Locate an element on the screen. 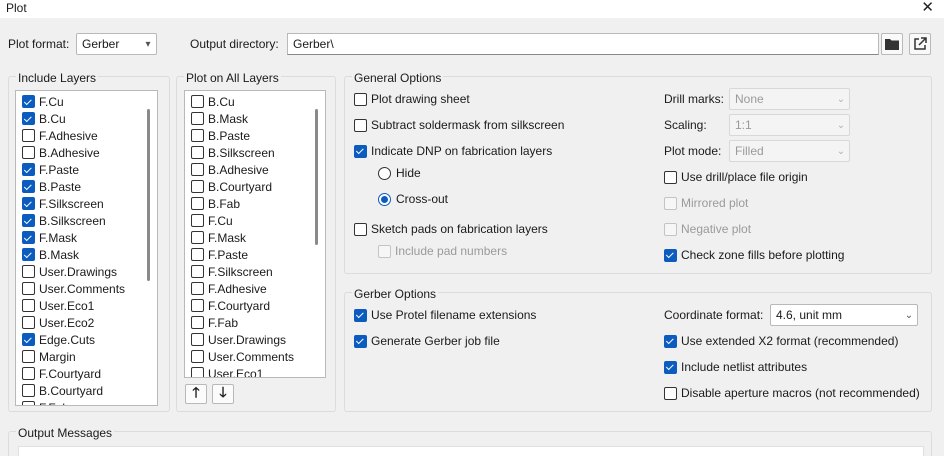 Image resolution: width=944 pixels, height=456 pixels. coordinate-format-select: 4.6, unit mm ⌄ is located at coordinates (844, 315).